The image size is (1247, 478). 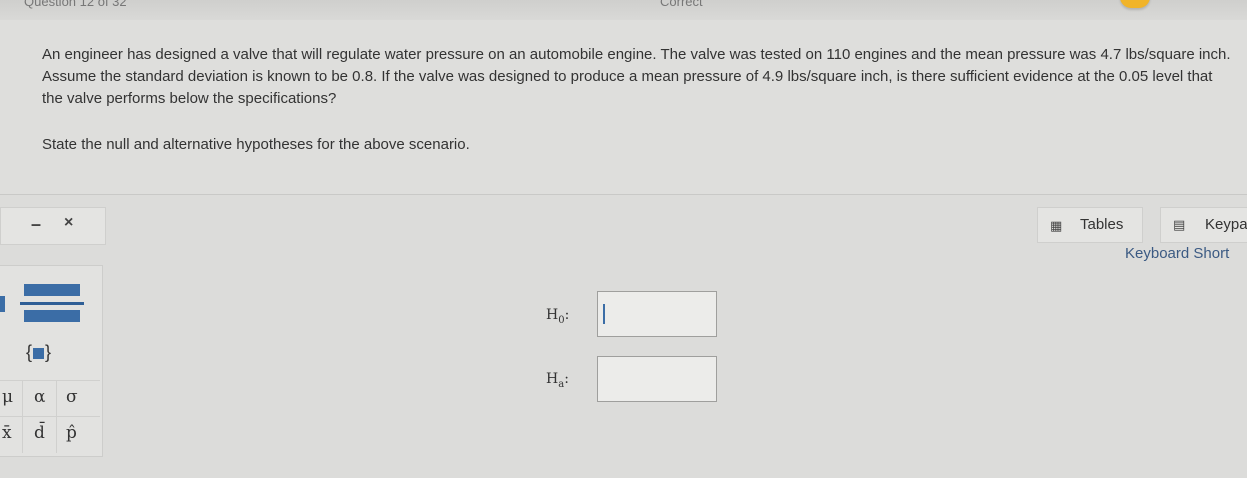 What do you see at coordinates (681, 4) in the screenshot?
I see `status-label: Correct` at bounding box center [681, 4].